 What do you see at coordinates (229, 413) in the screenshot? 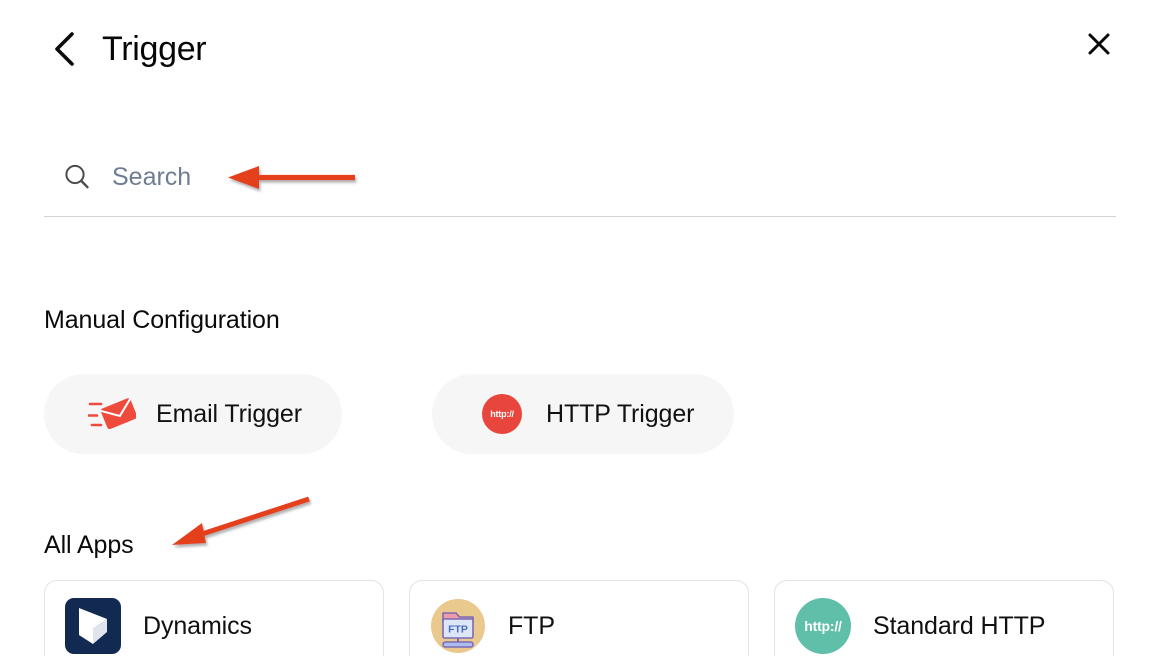
I see `manual-item-label: Email Trigger` at bounding box center [229, 413].